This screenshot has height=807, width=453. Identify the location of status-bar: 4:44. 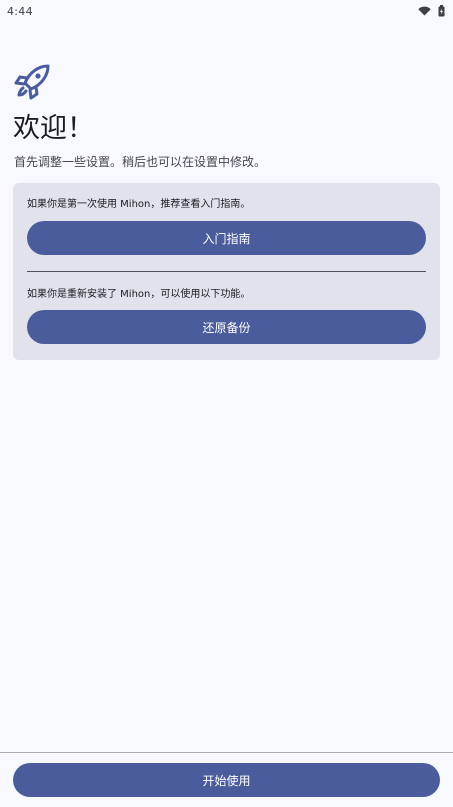
(226, 11).